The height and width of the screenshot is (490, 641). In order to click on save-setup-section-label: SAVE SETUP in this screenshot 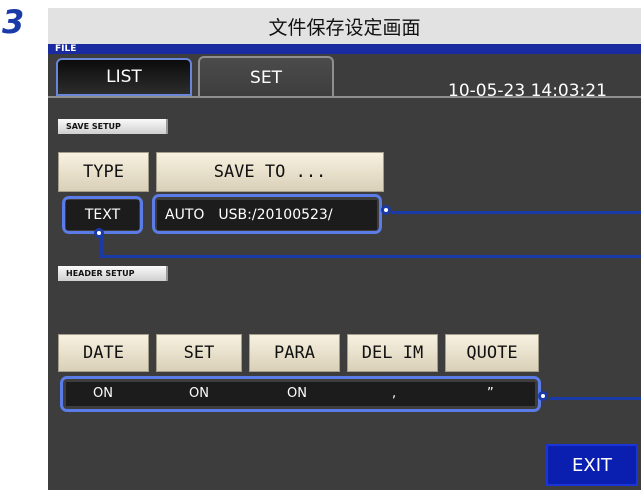, I will do `click(113, 126)`.